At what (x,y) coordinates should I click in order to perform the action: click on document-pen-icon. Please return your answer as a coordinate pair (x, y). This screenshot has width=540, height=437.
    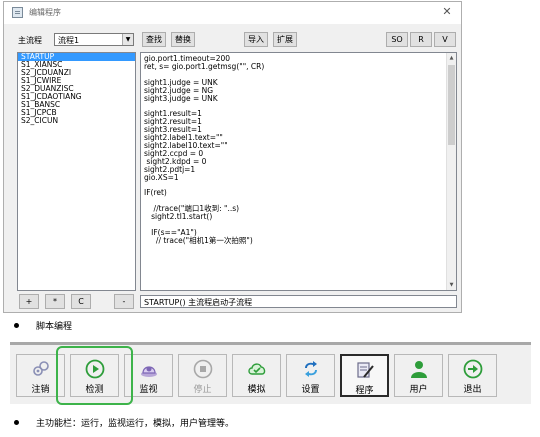
    Looking at the image, I should click on (365, 370).